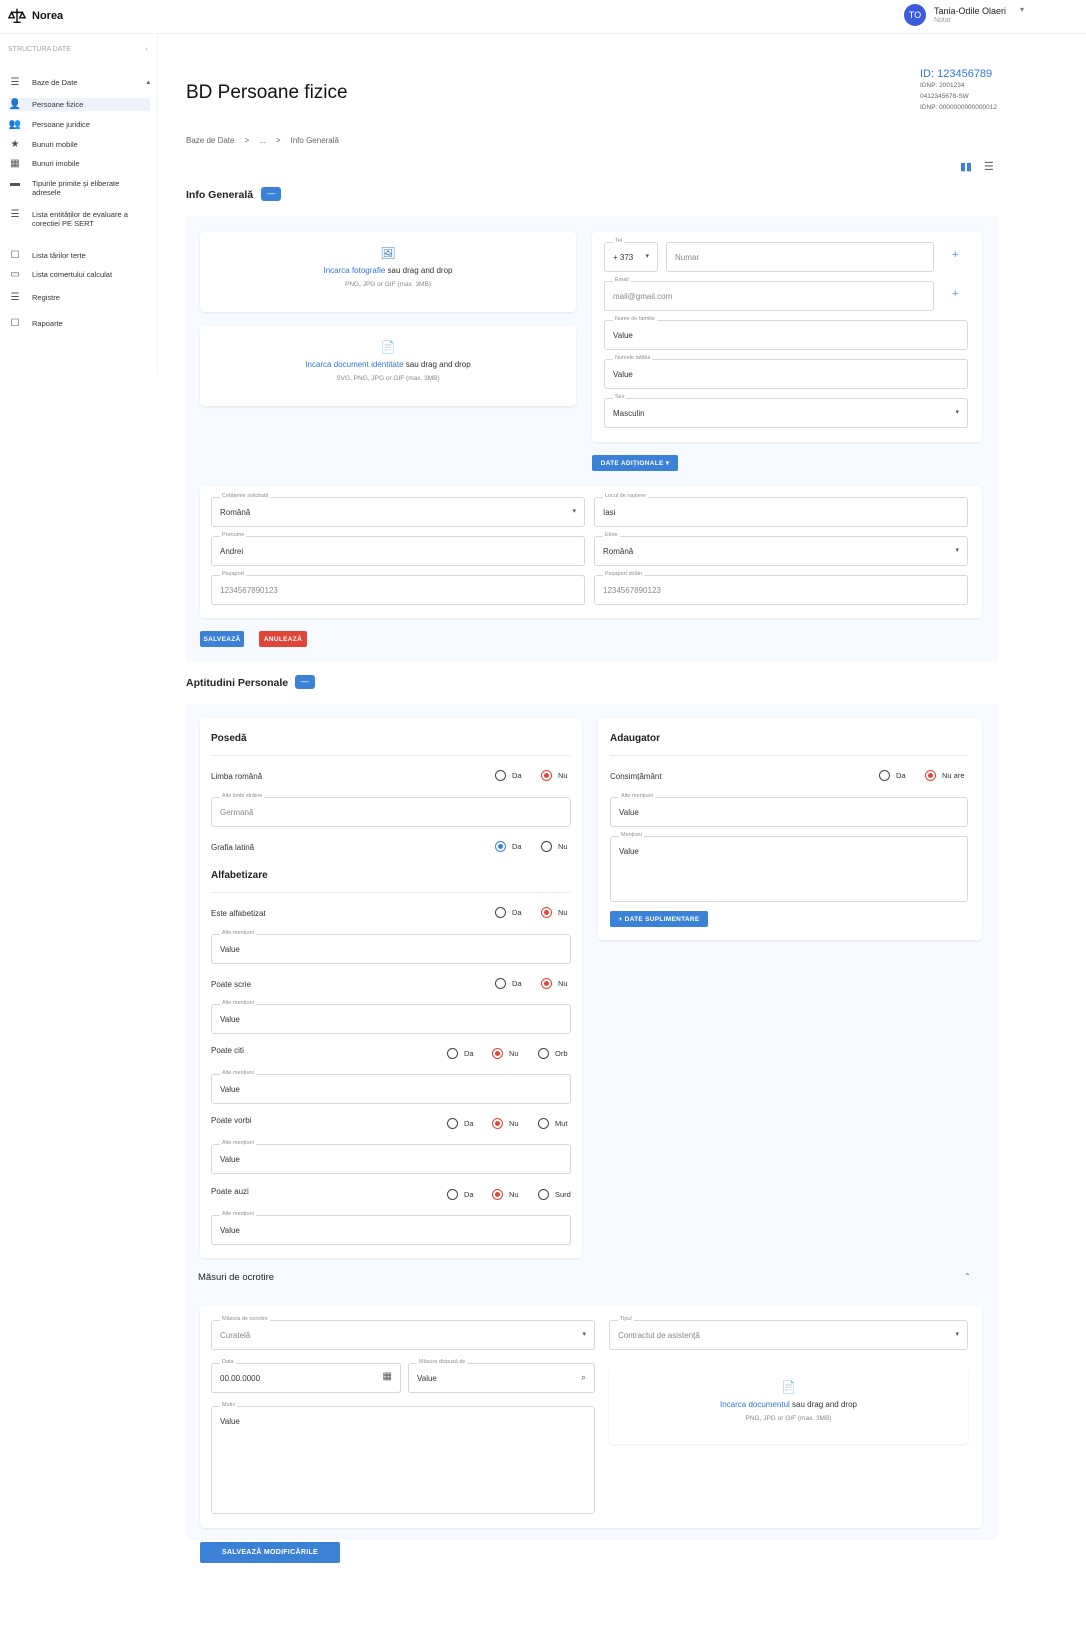 This screenshot has width=1086, height=1640. Describe the element at coordinates (786, 332) in the screenshot. I see `nume-field: Nume de familie Value` at that location.